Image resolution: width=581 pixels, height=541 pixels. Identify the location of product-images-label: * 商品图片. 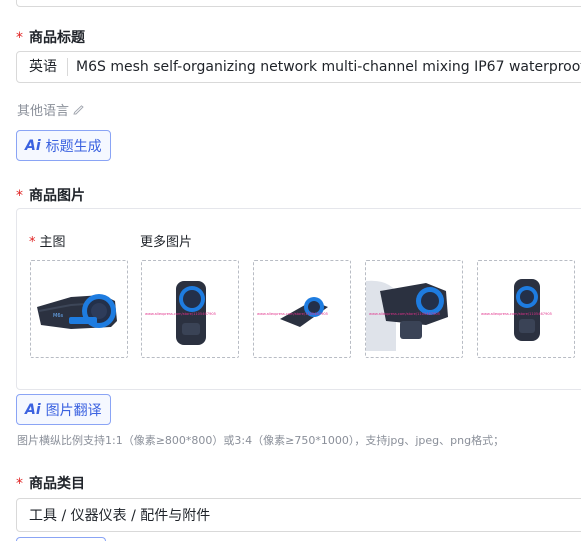
(50, 195).